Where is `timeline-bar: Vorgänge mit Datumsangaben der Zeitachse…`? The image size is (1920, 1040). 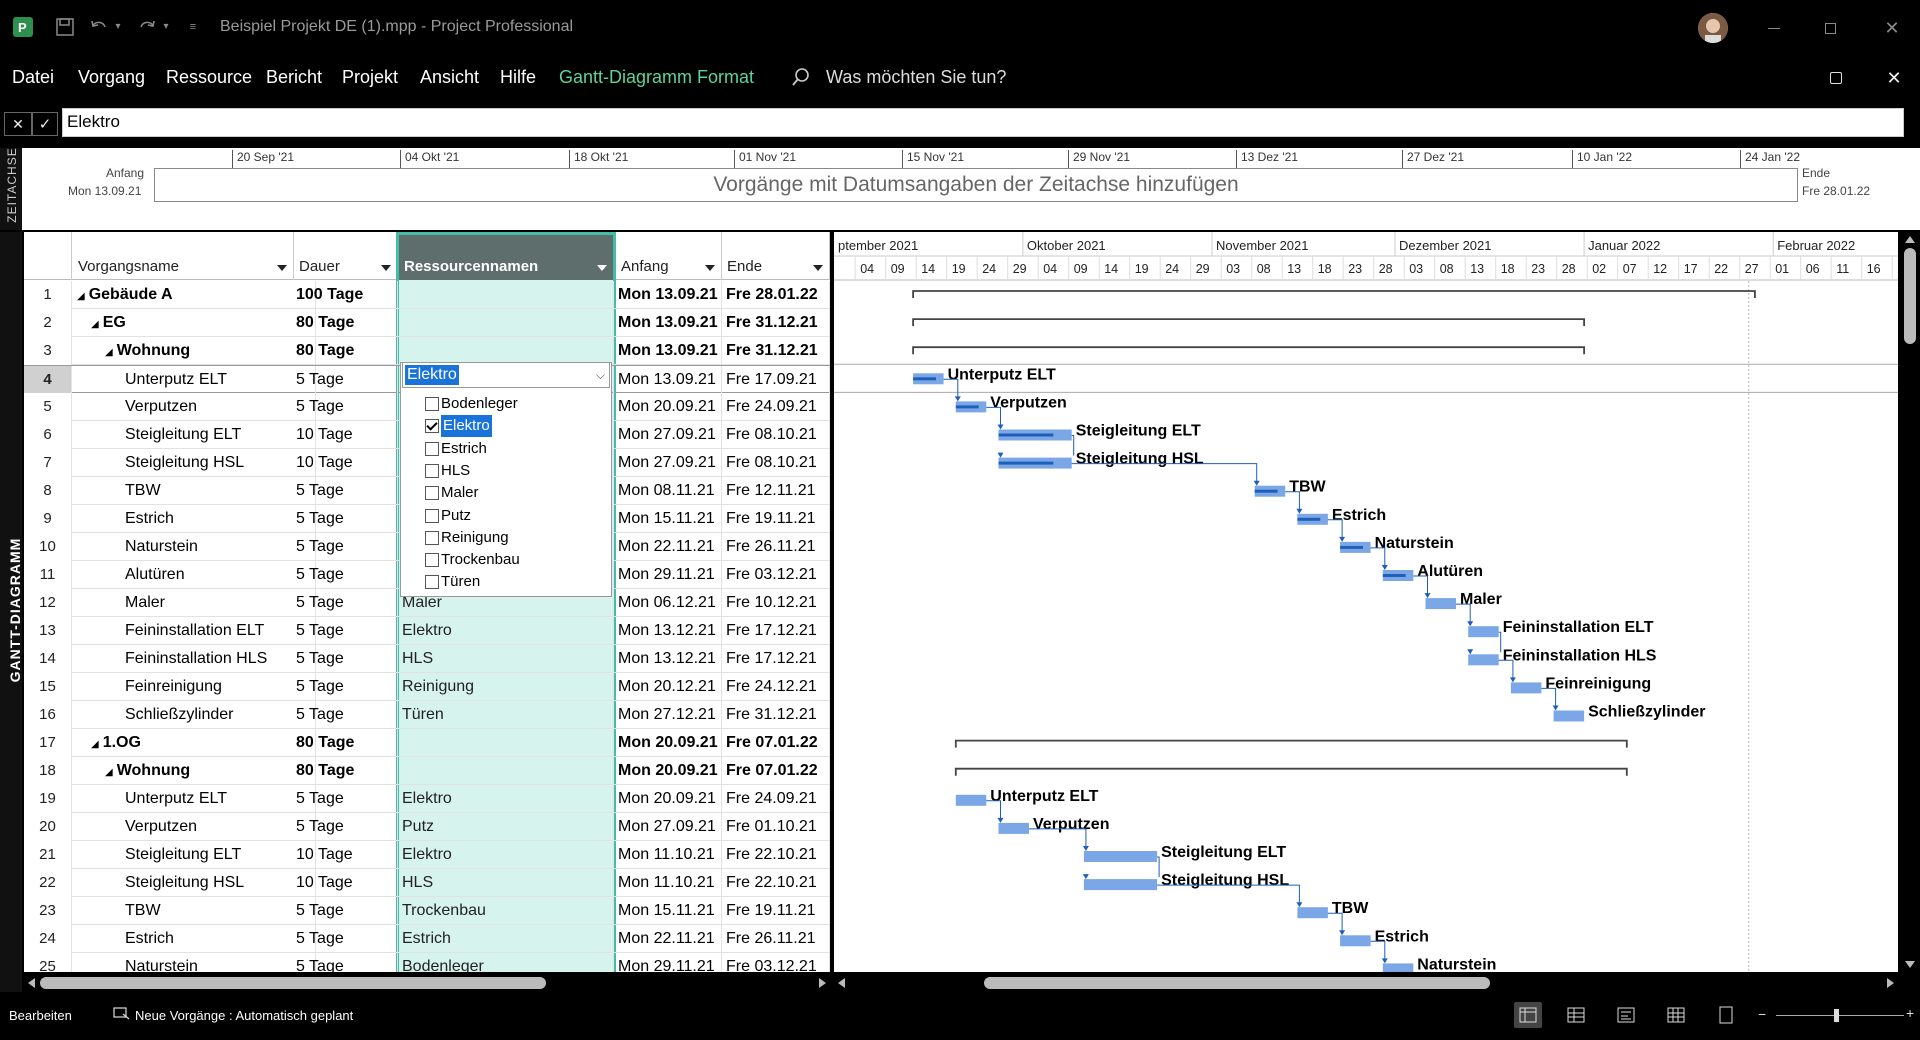
timeline-bar: Vorgänge mit Datumsangaben der Zeitachse… is located at coordinates (976, 185).